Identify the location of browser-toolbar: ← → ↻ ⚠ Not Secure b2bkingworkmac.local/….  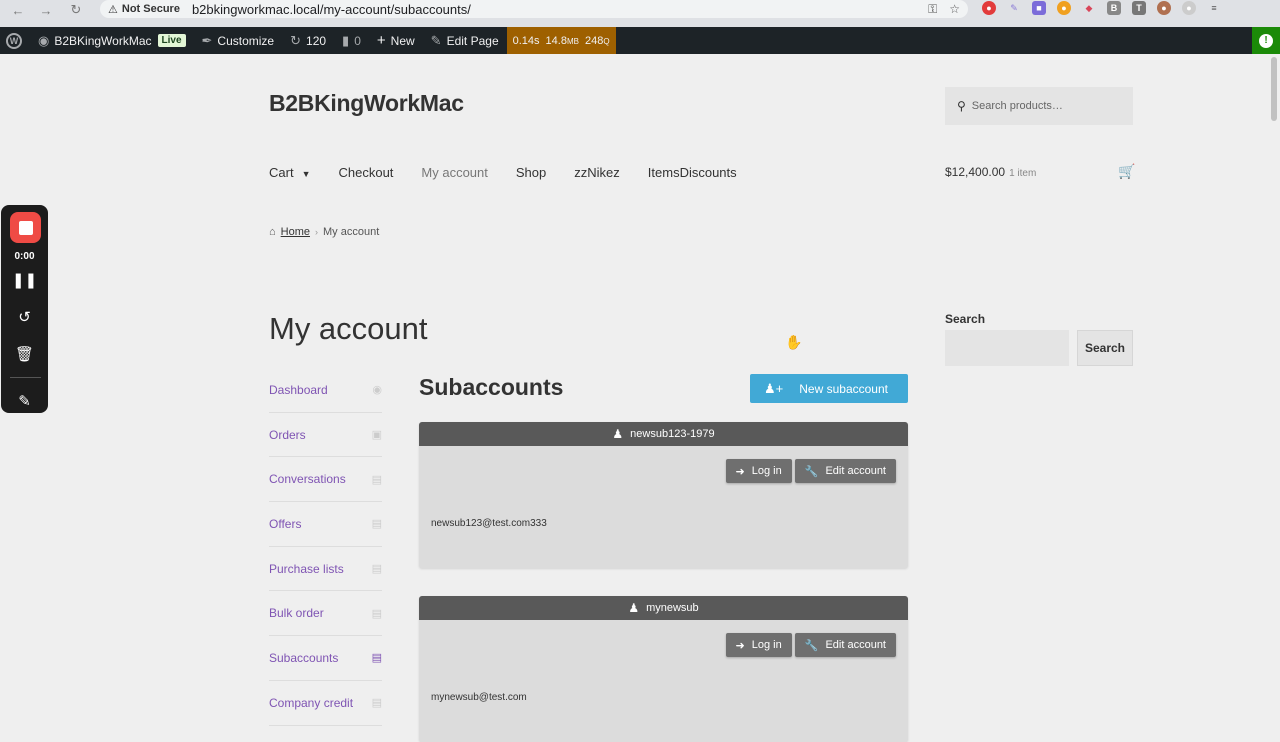
(640, 13).